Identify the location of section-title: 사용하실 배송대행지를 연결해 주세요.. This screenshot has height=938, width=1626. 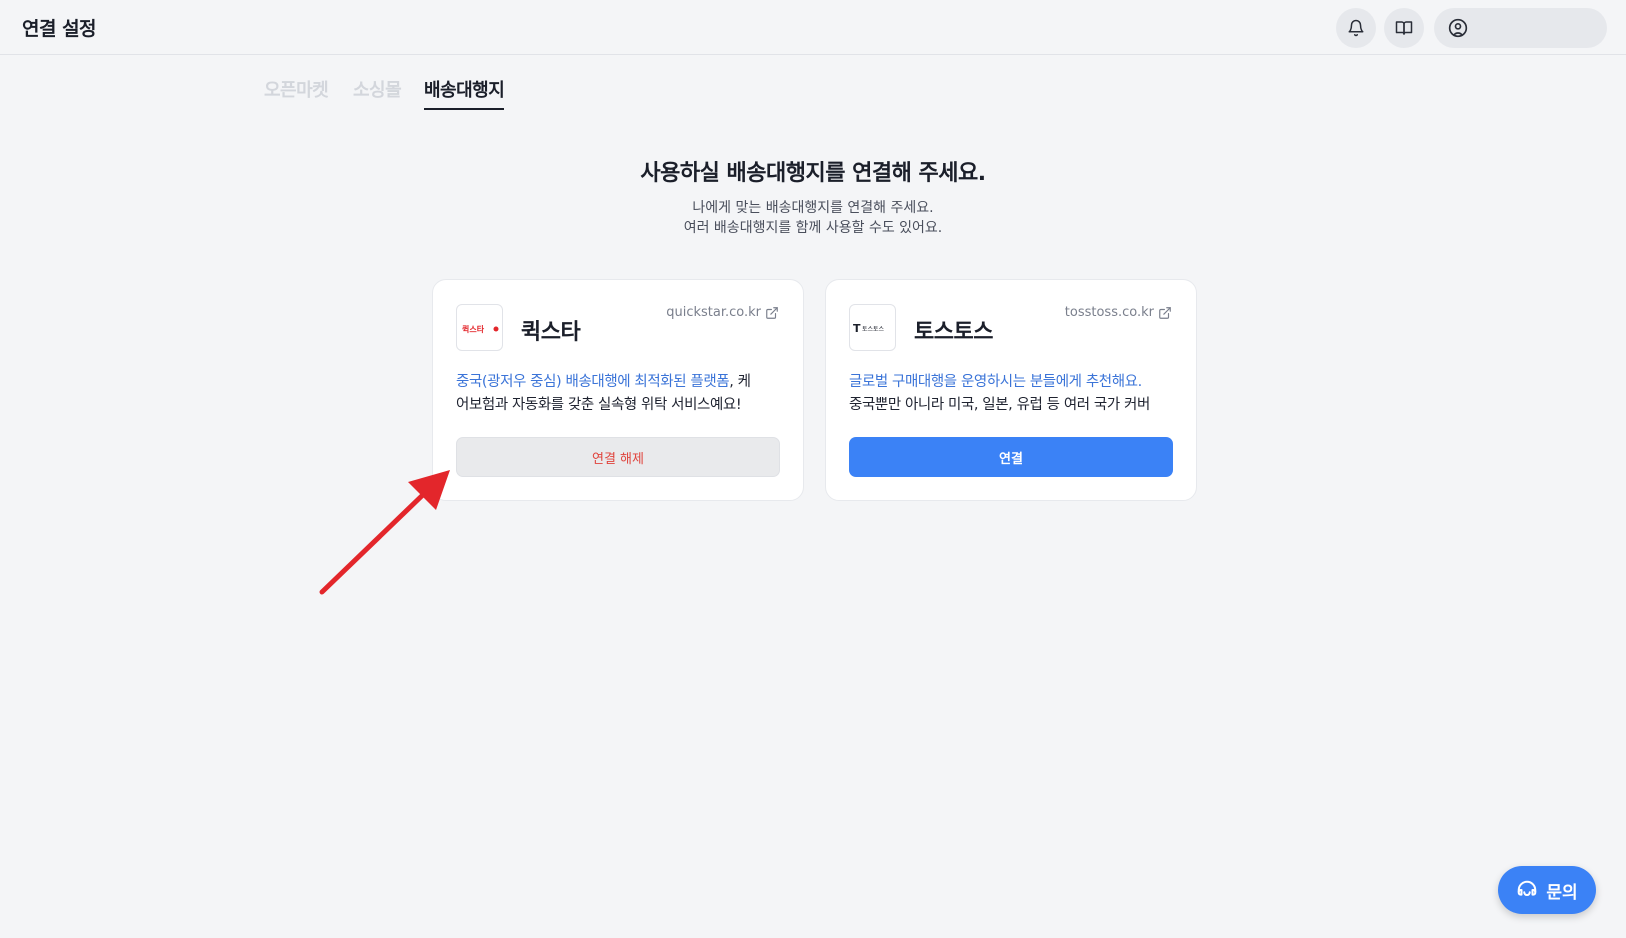
(813, 173).